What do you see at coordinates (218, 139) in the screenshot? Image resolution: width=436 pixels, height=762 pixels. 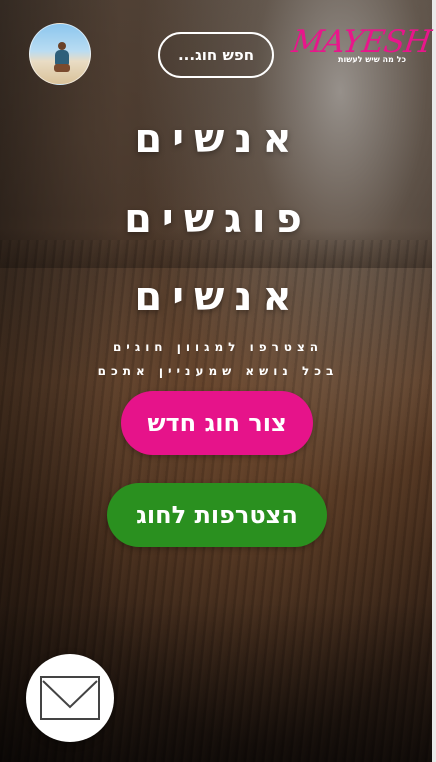 I see `headline-line-1: אנשים` at bounding box center [218, 139].